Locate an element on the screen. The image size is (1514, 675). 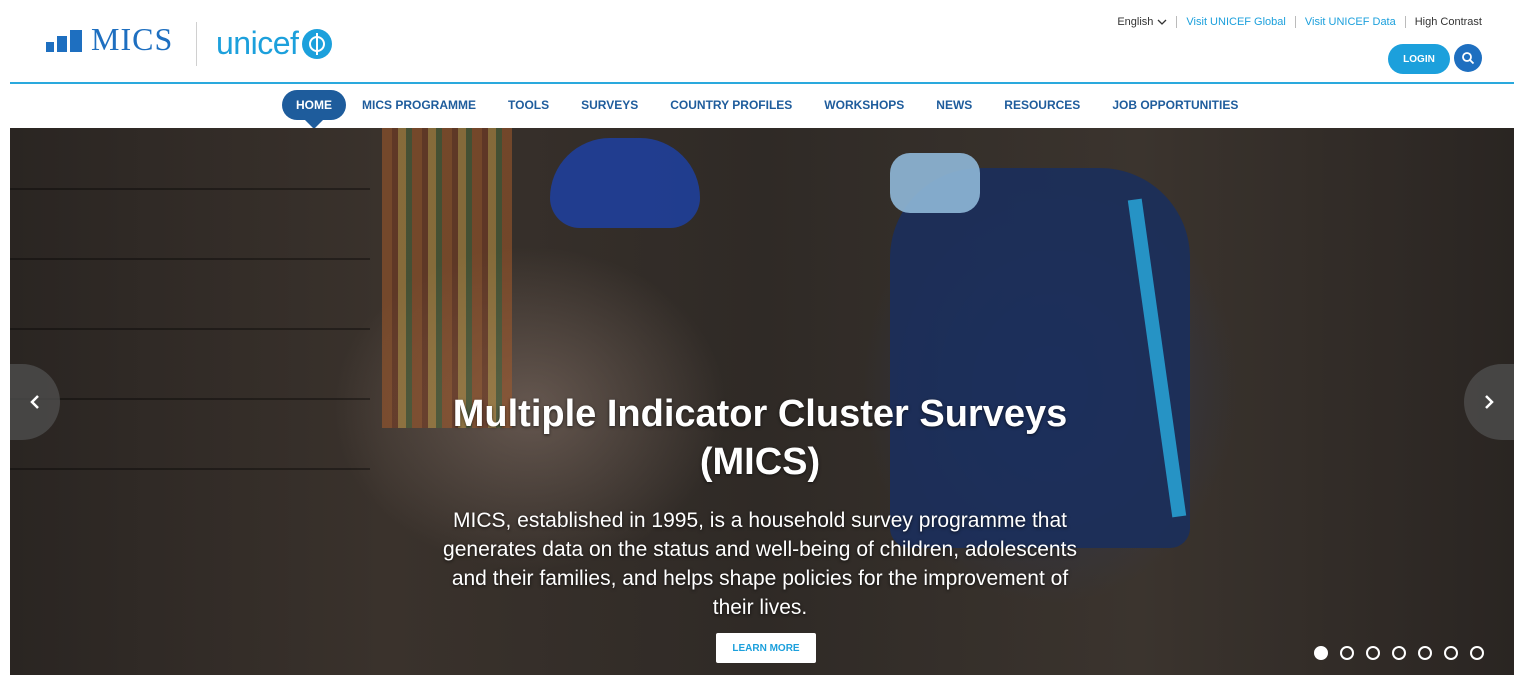
blue-headscarf is located at coordinates (625, 183).